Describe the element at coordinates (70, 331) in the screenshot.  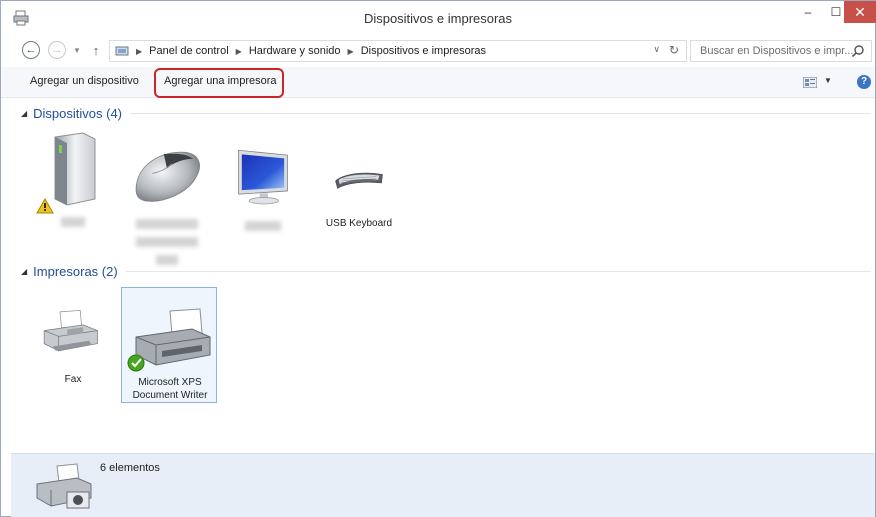
I see `fax-icon` at that location.